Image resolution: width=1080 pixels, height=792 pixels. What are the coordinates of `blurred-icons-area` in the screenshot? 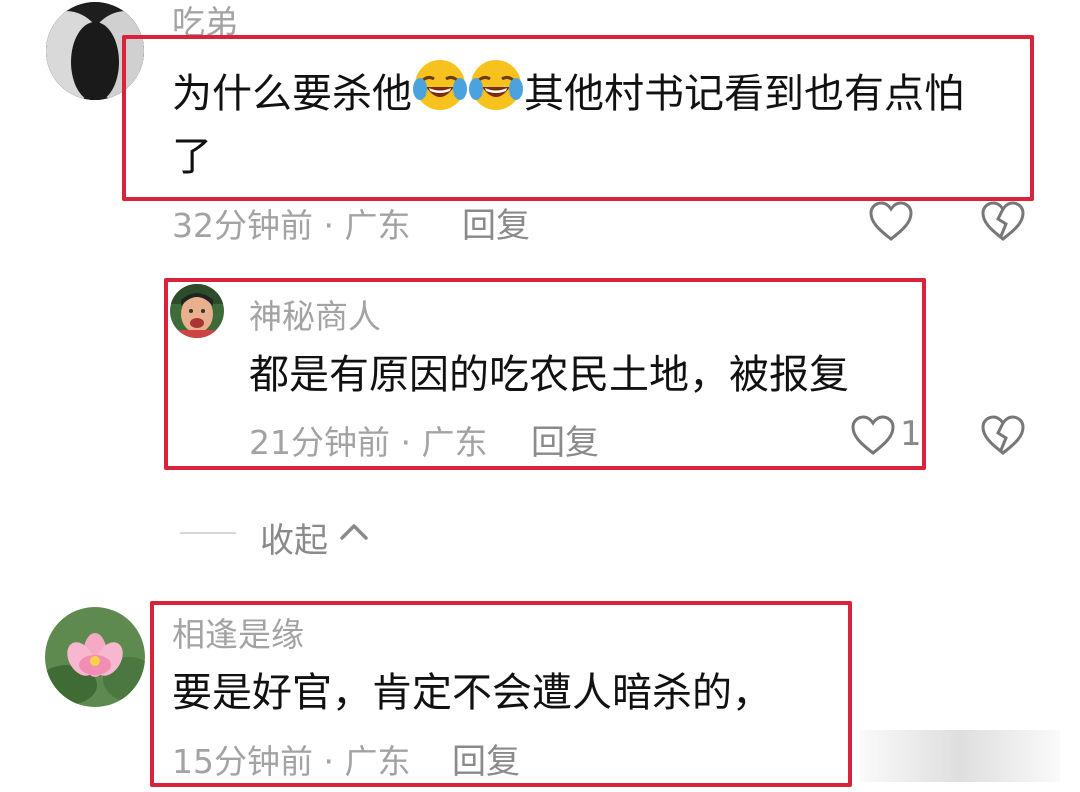 It's located at (960, 756).